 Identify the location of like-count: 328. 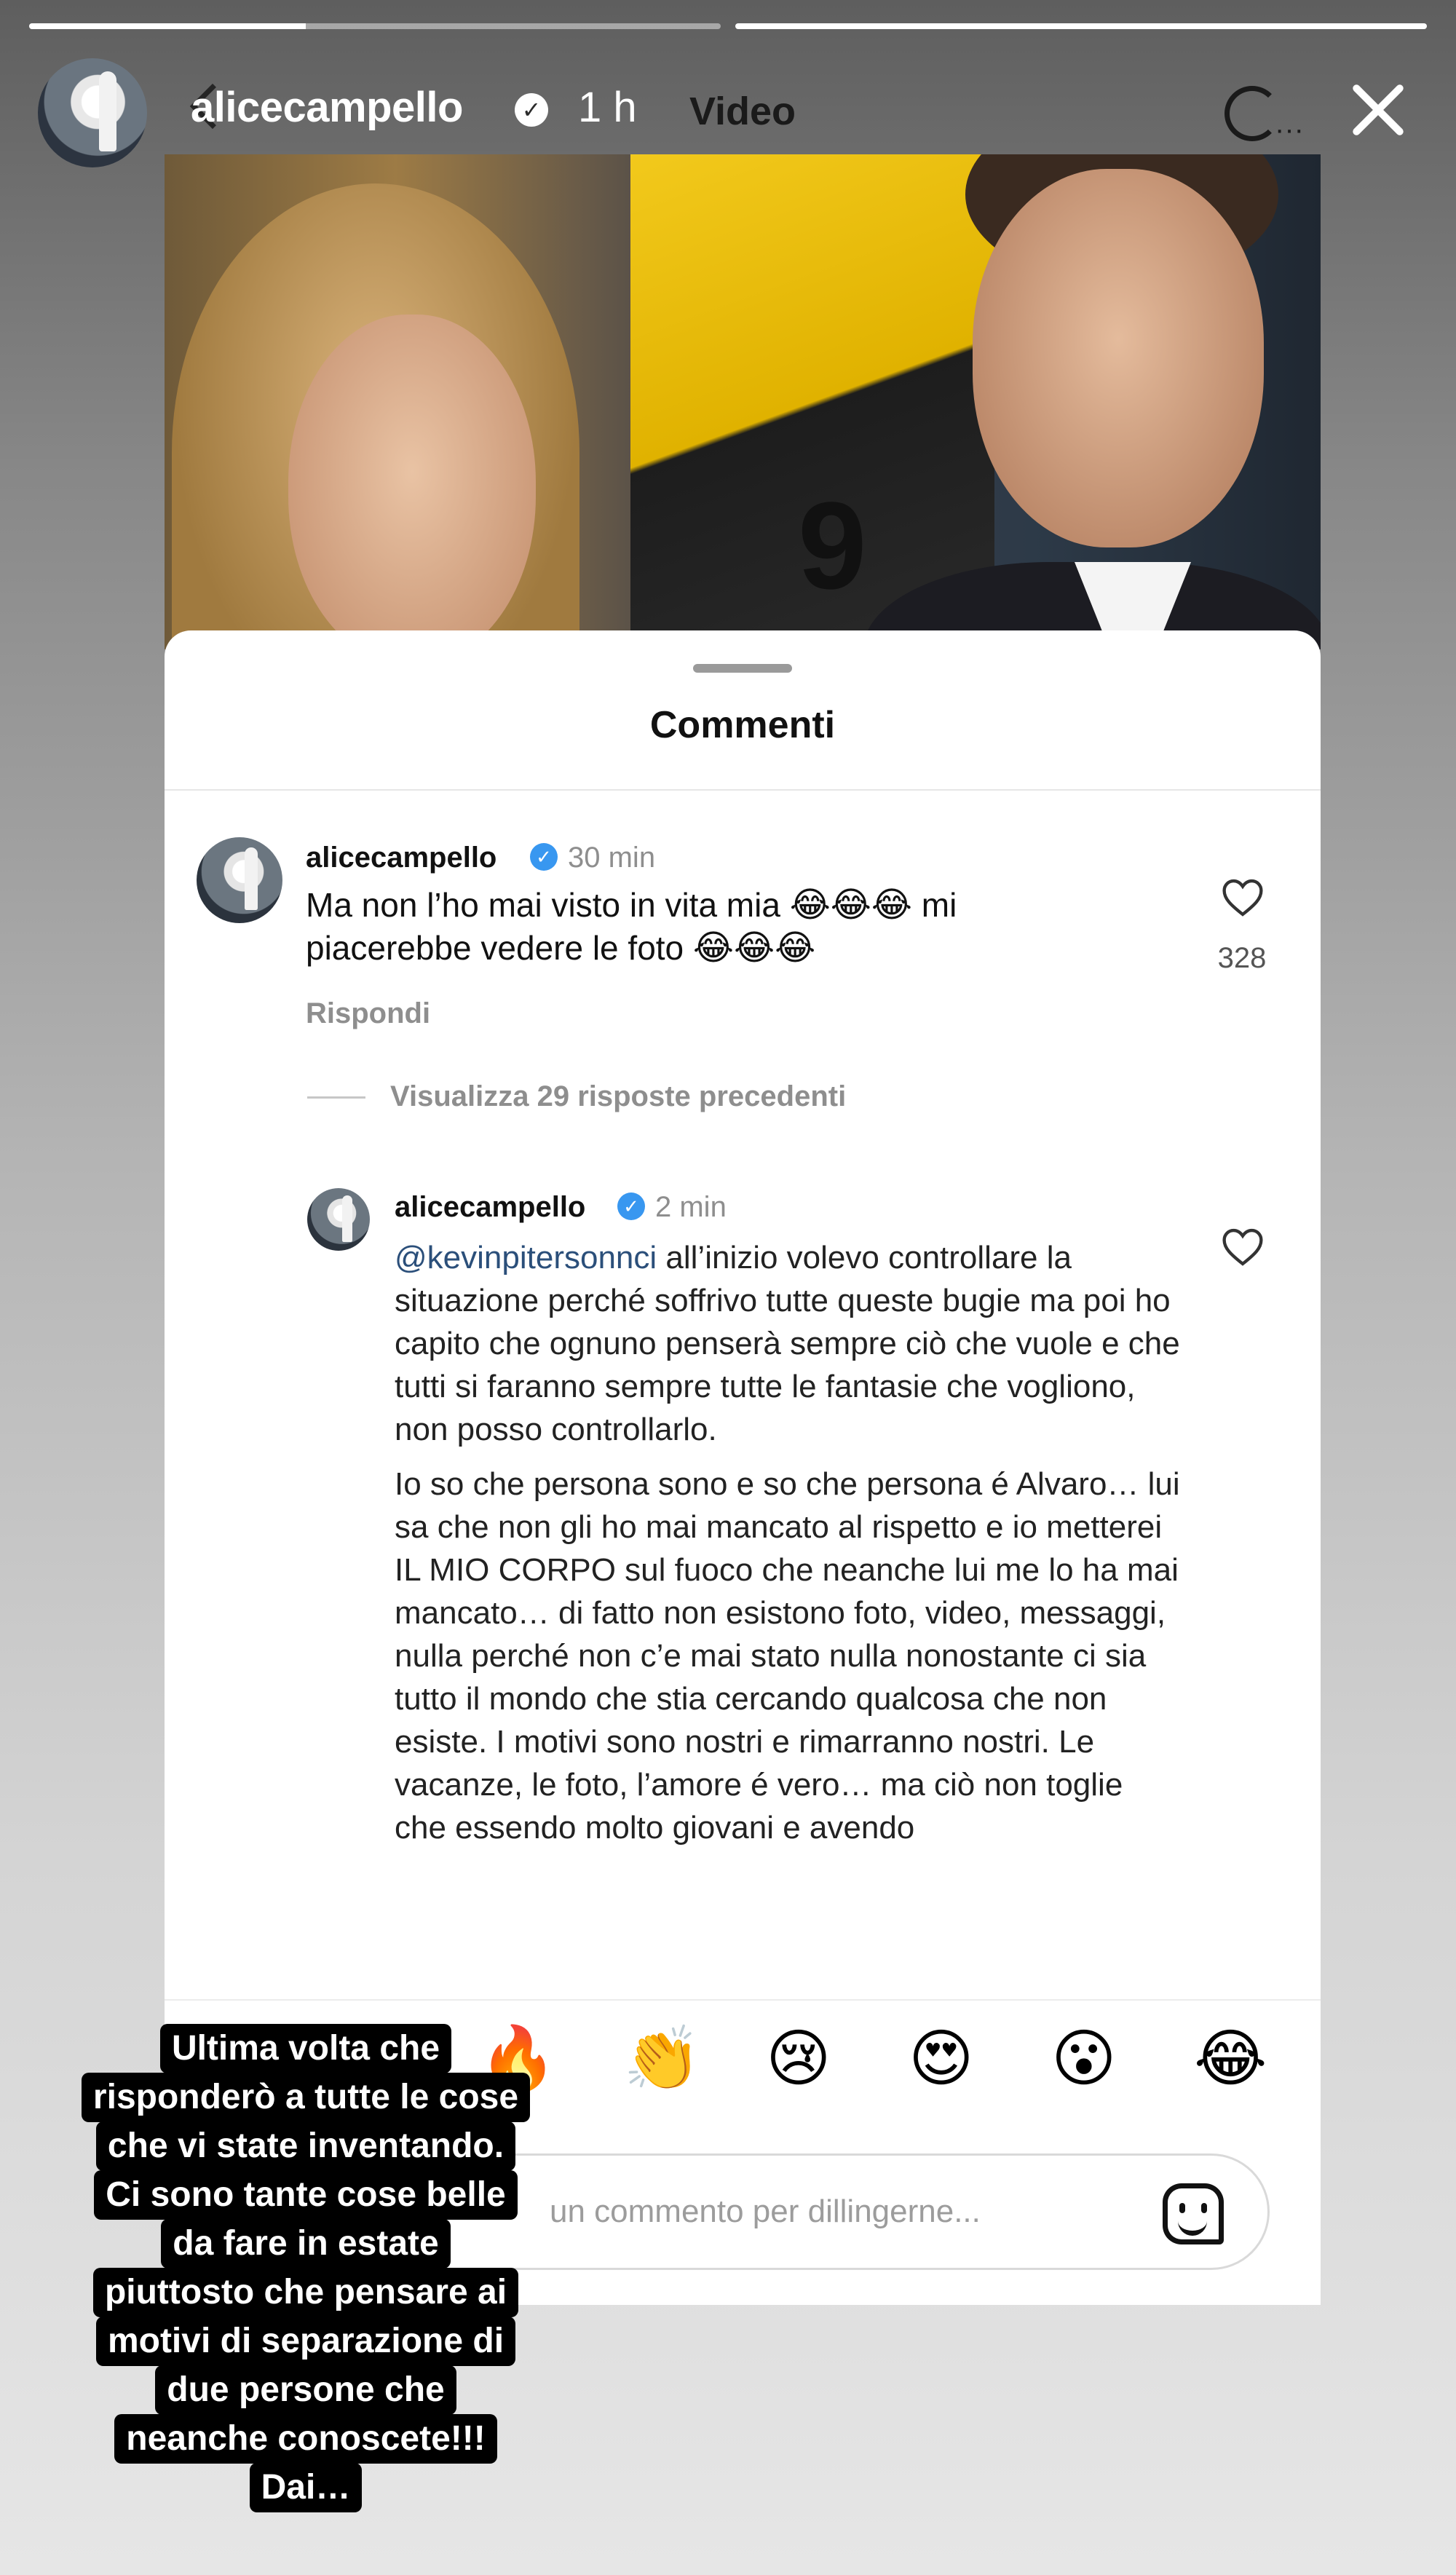
(1242, 958).